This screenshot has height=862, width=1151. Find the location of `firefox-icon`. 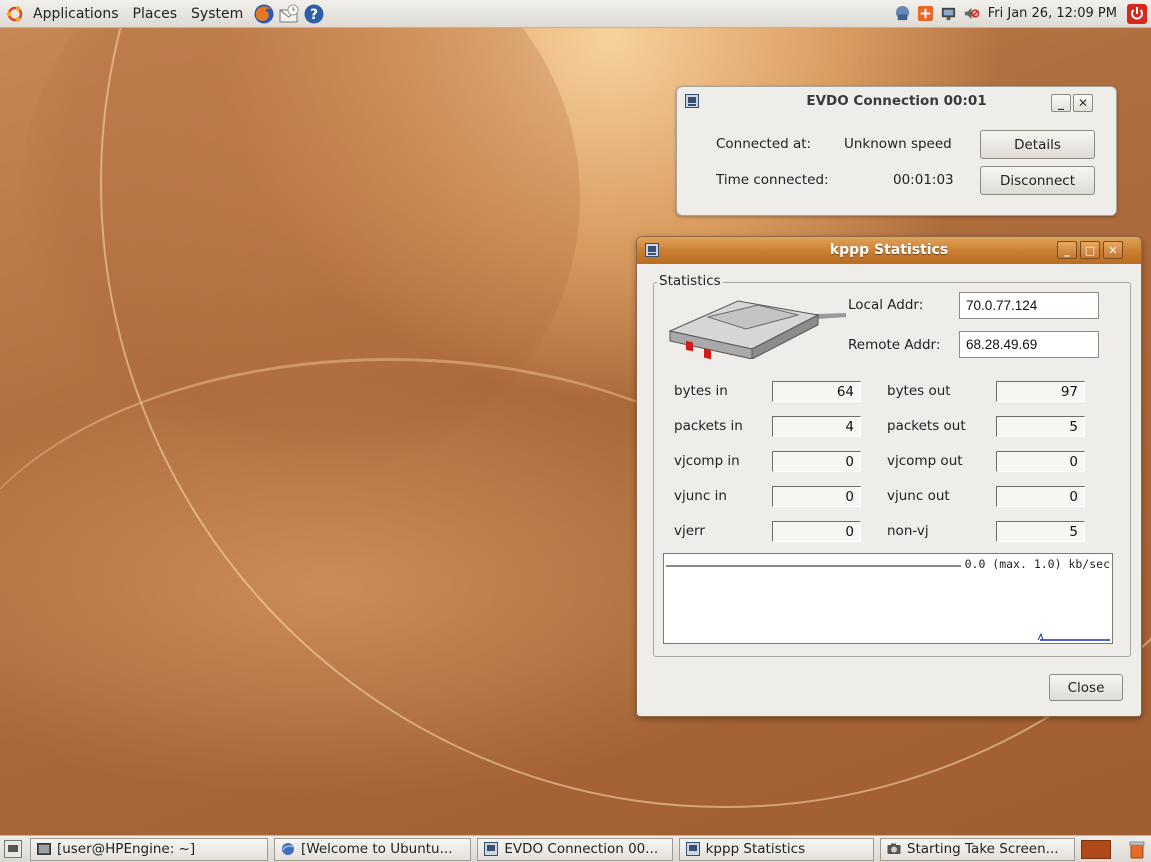

firefox-icon is located at coordinates (264, 14).